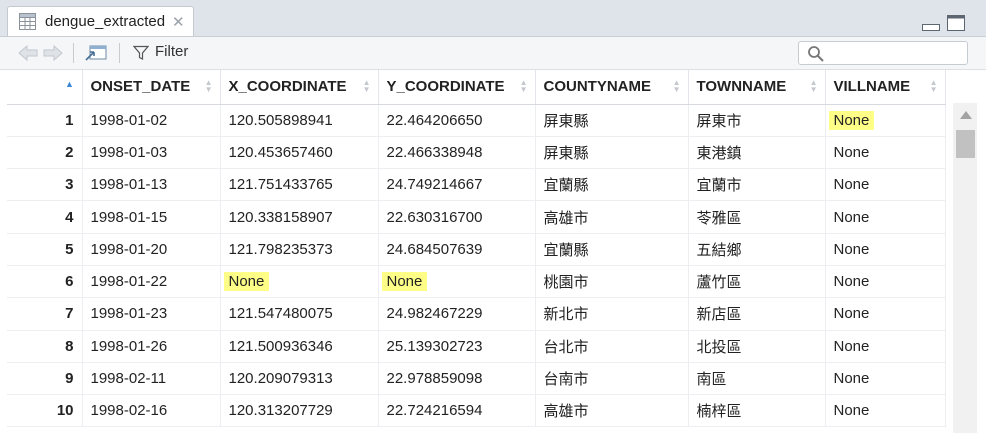  Describe the element at coordinates (45, 87) in the screenshot. I see `row-index-header: ▲` at that location.